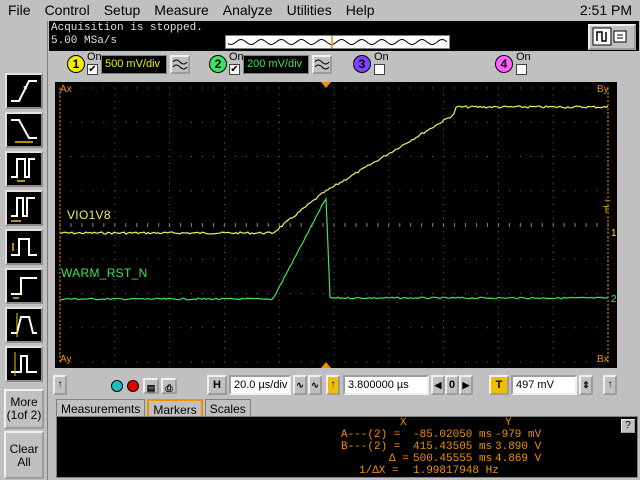 The width and height of the screenshot is (640, 480). I want to click on trigger-level-marker: ← T, so click(608, 205).